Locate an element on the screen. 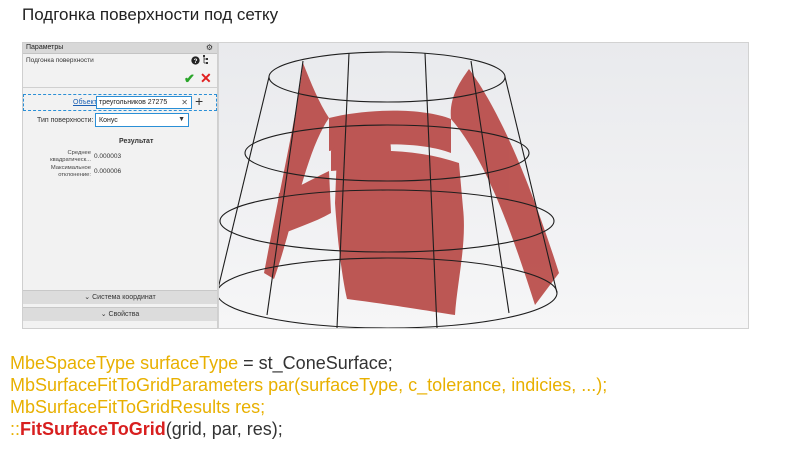 Image resolution: width=800 pixels, height=457 pixels. chevron-down-icon: ▼ is located at coordinates (181, 119).